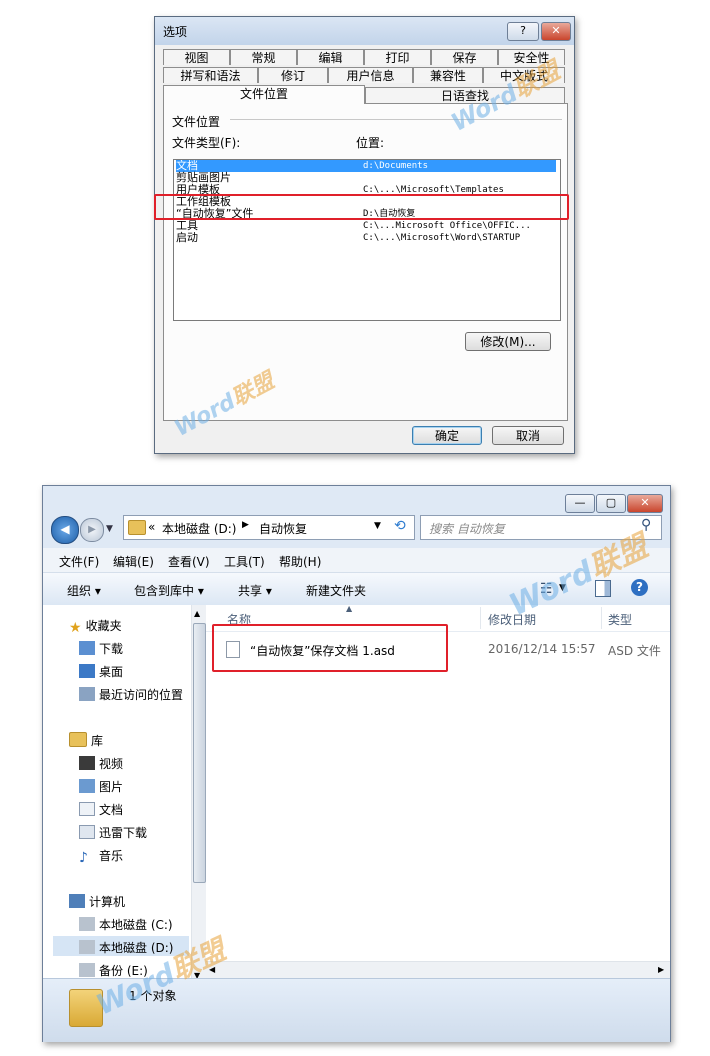 The width and height of the screenshot is (710, 1056). Describe the element at coordinates (83, 858) in the screenshot. I see `music-icon: ♪` at that location.